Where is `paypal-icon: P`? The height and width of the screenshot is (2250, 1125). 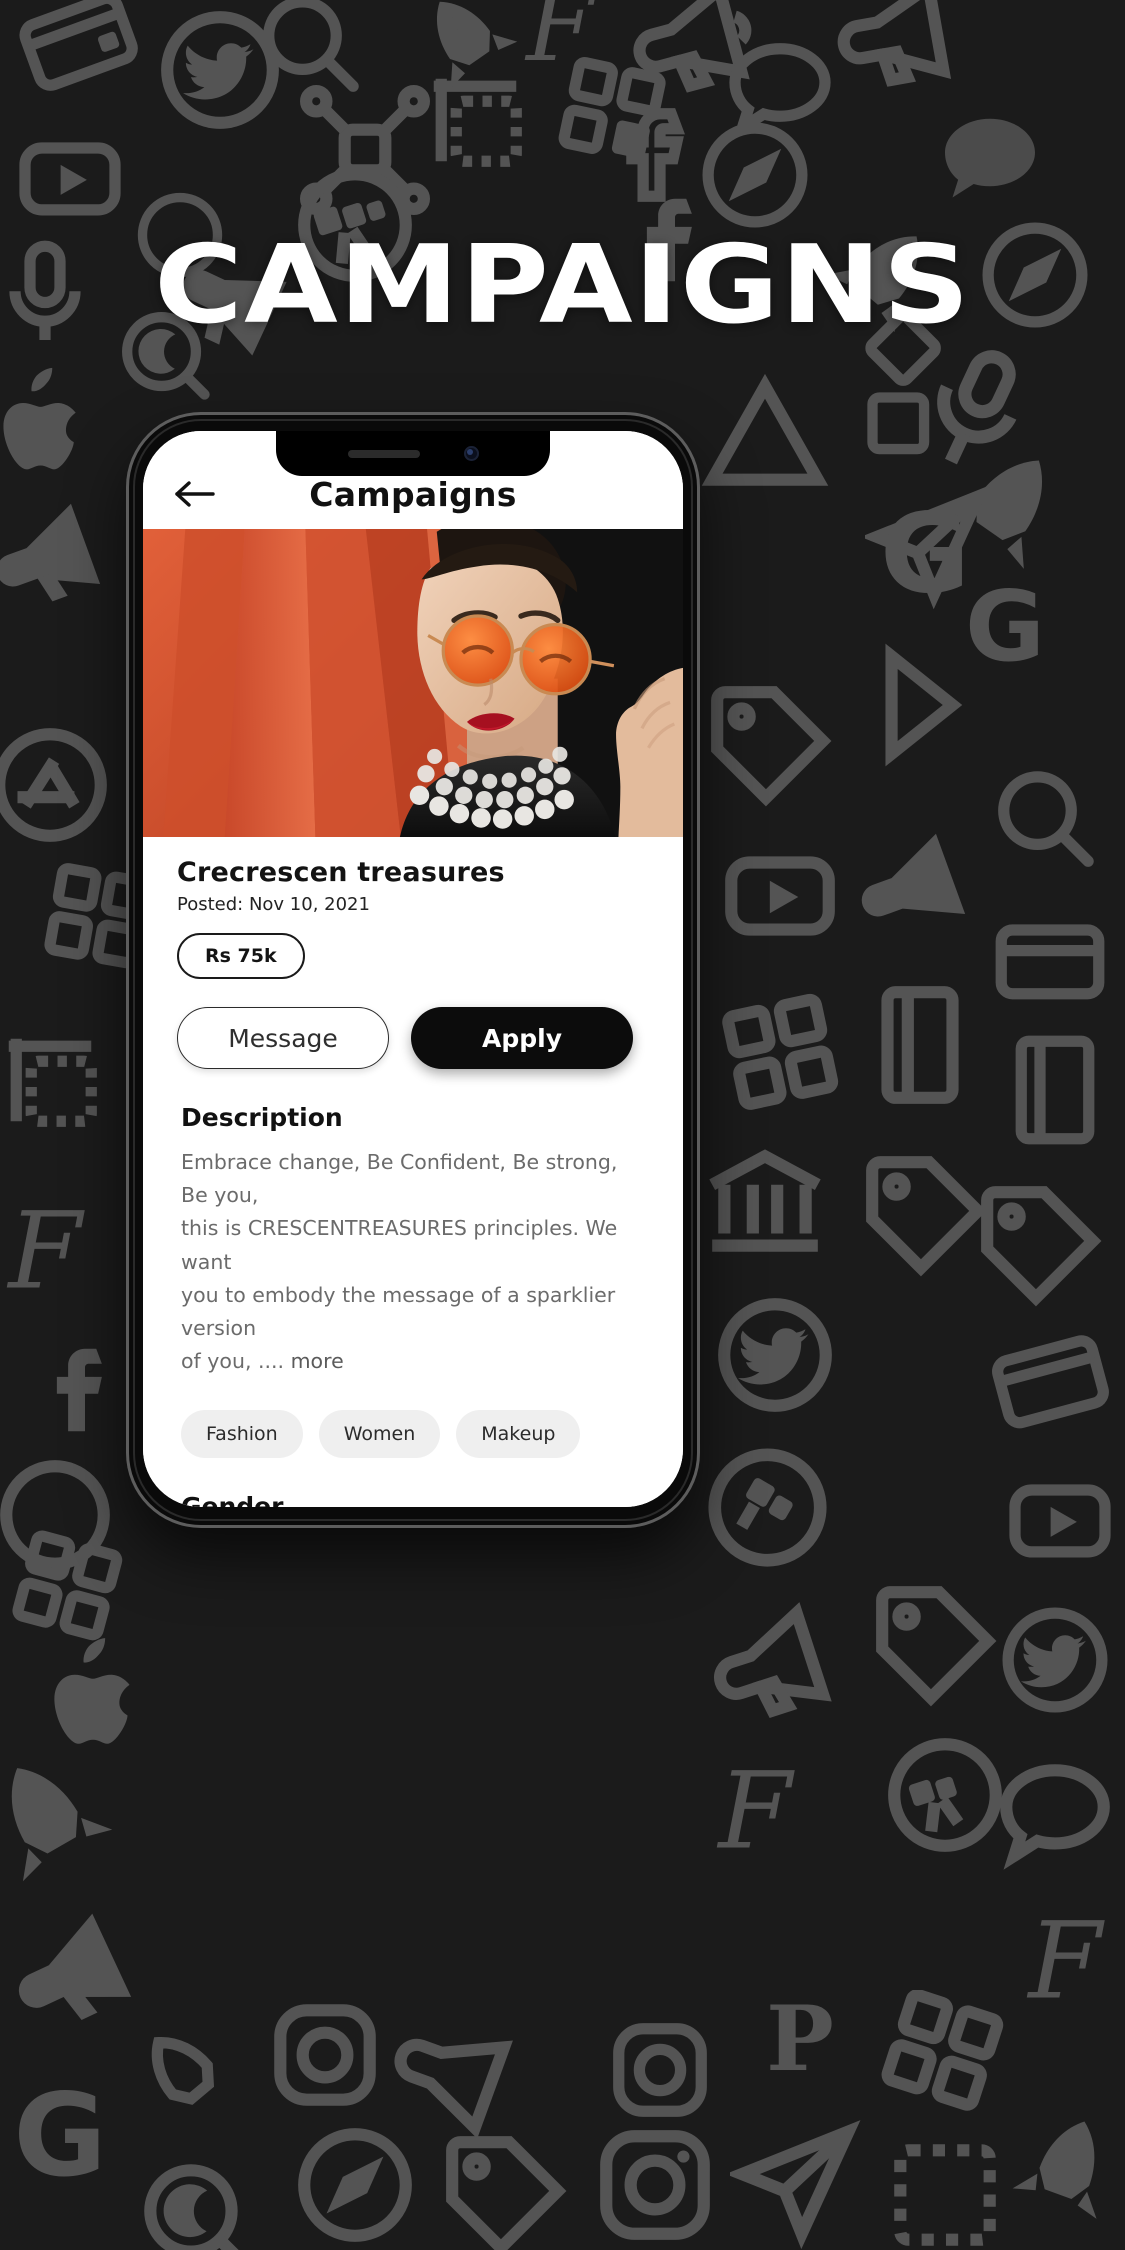
paypal-icon: P is located at coordinates (800, 2039).